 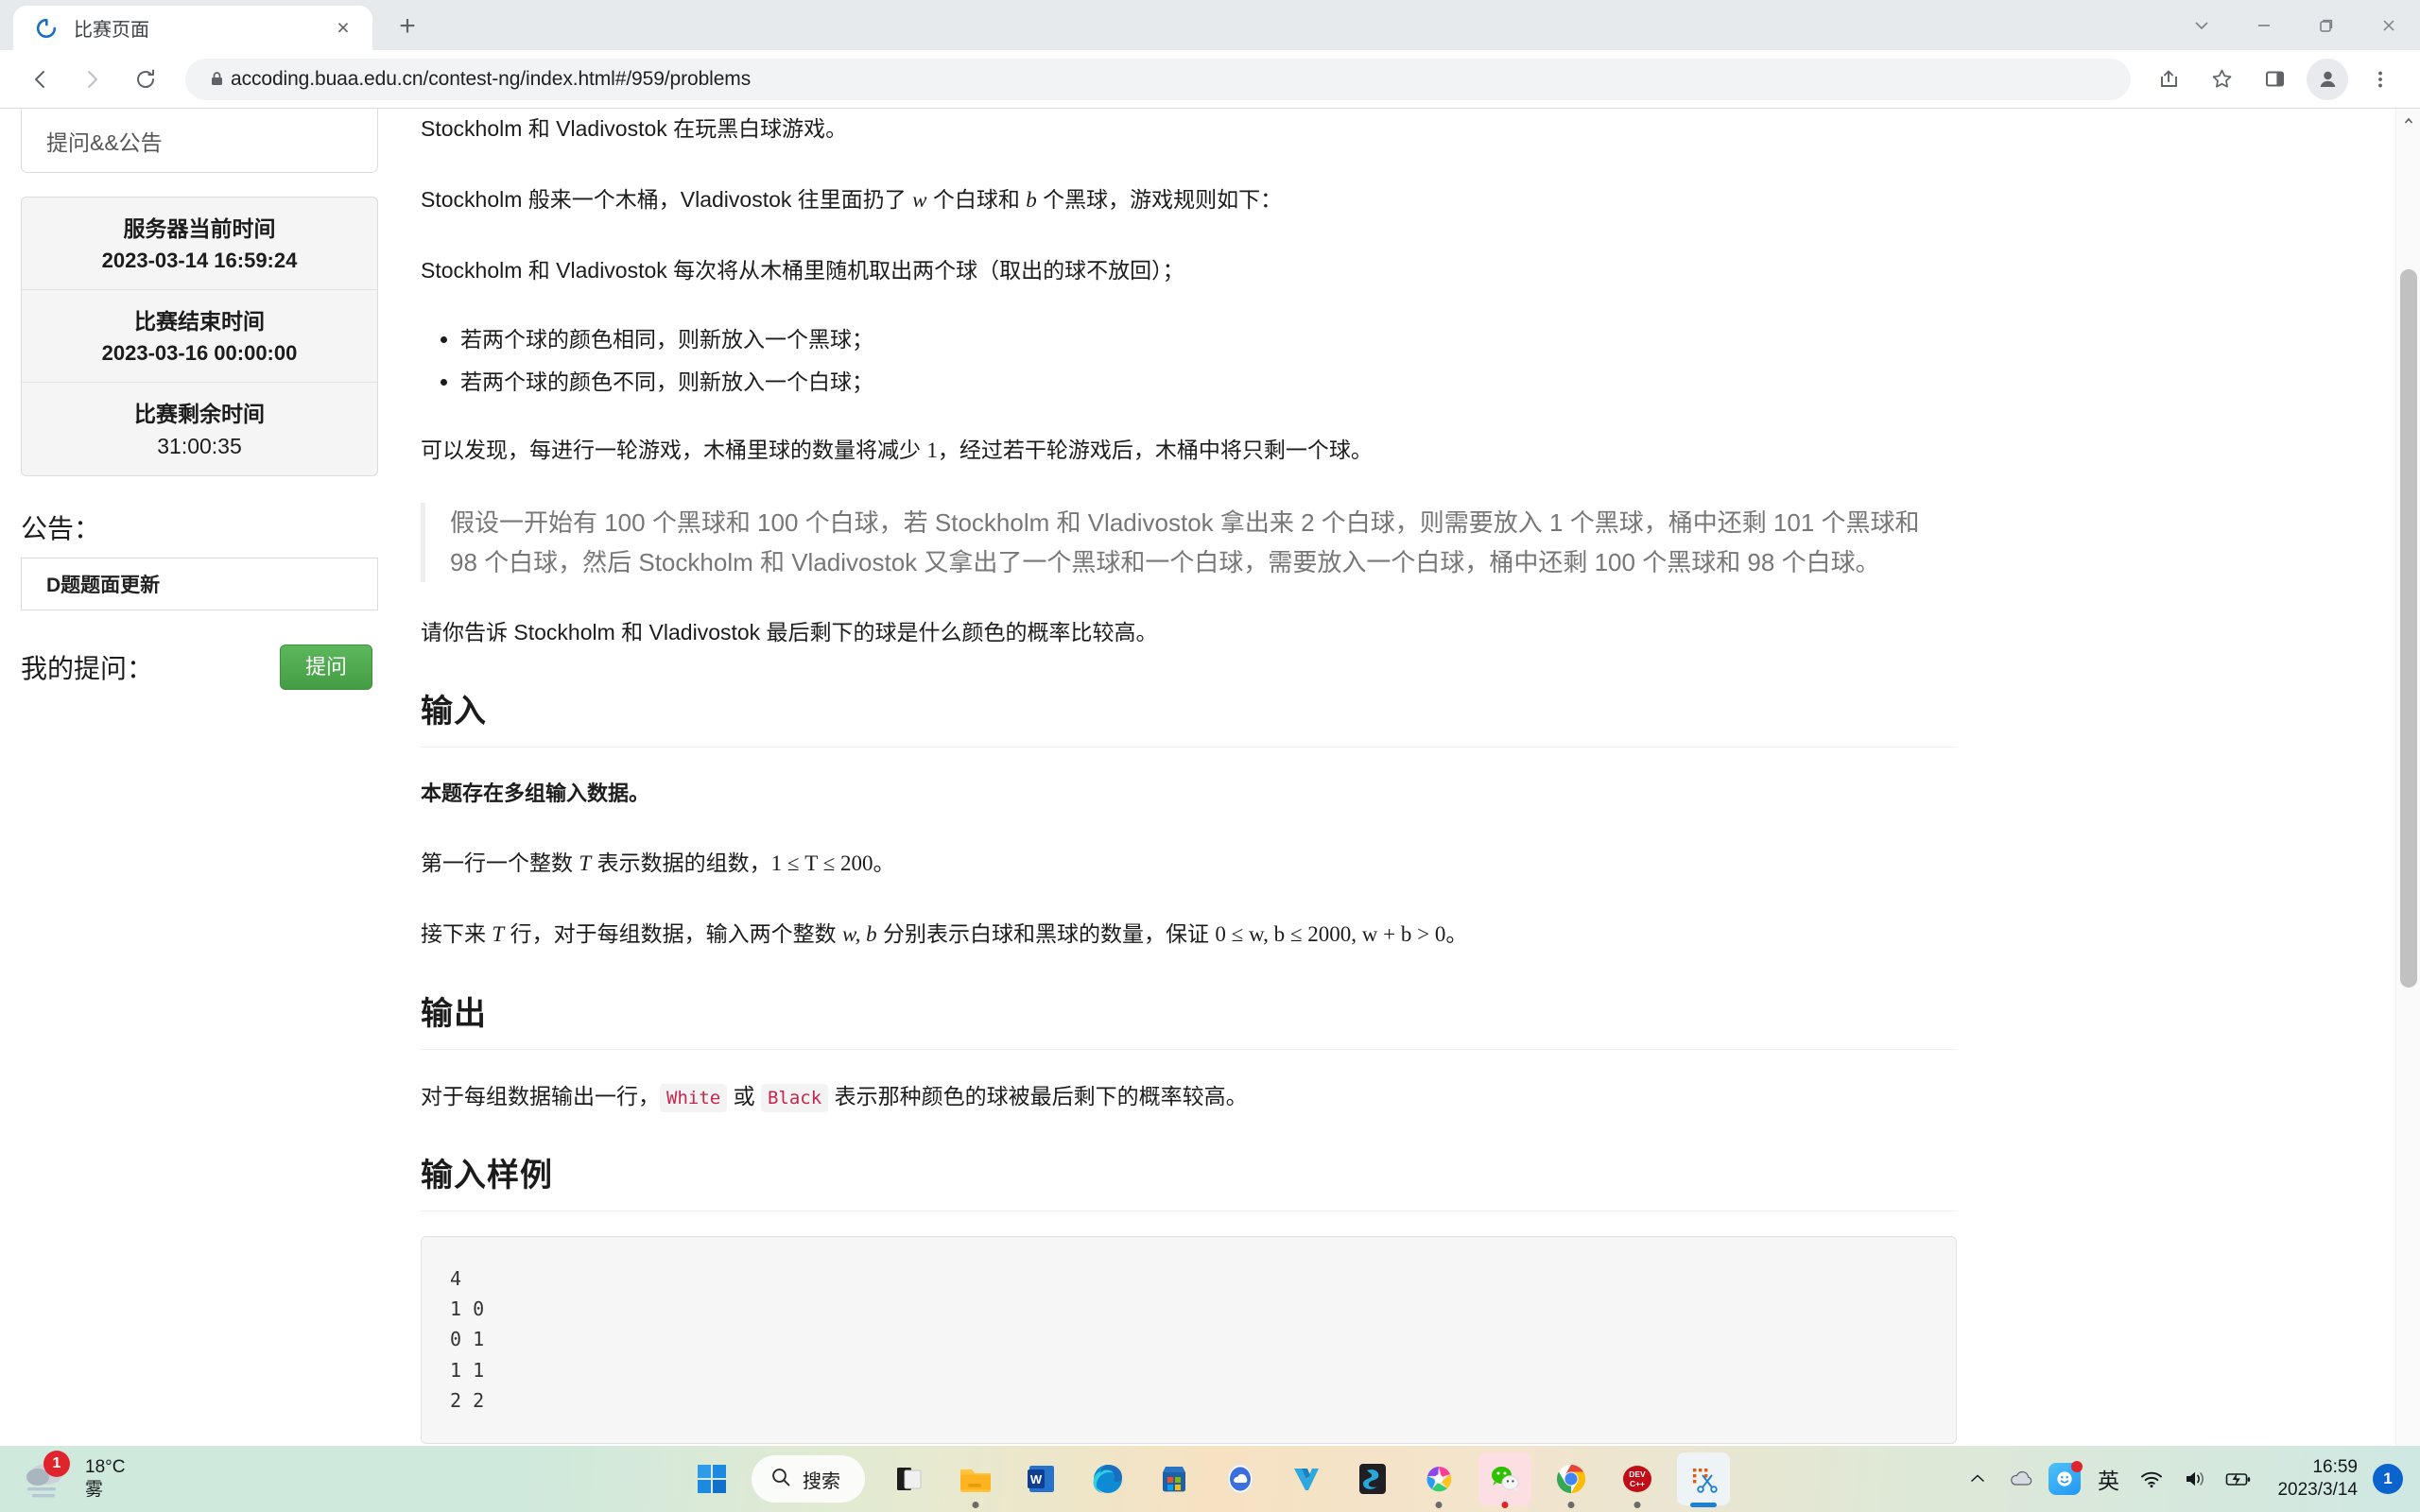 I want to click on weather-temperature: 18°C, so click(x=105, y=1466).